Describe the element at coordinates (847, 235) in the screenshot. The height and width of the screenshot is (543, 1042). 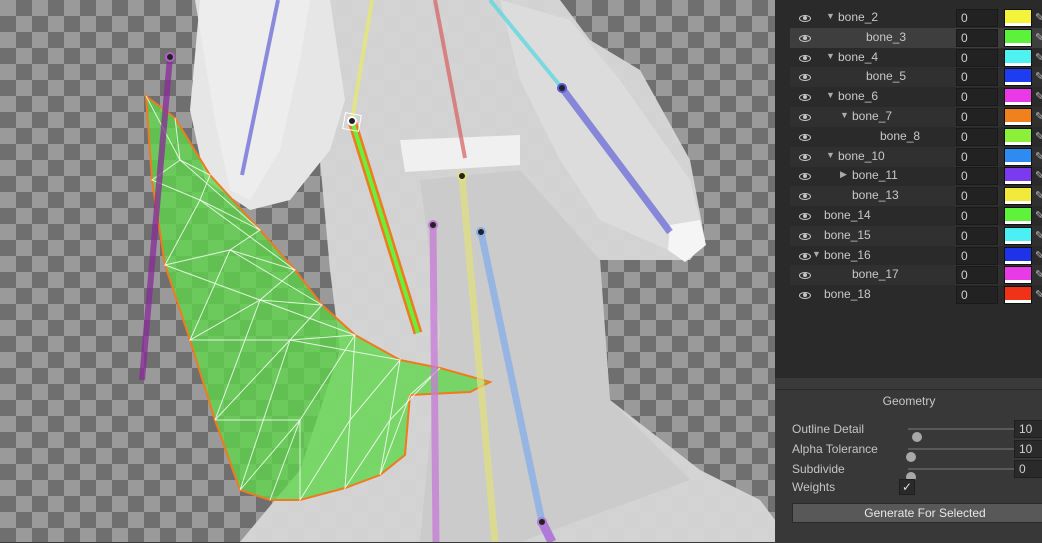
I see `bone-name: bone_15` at that location.